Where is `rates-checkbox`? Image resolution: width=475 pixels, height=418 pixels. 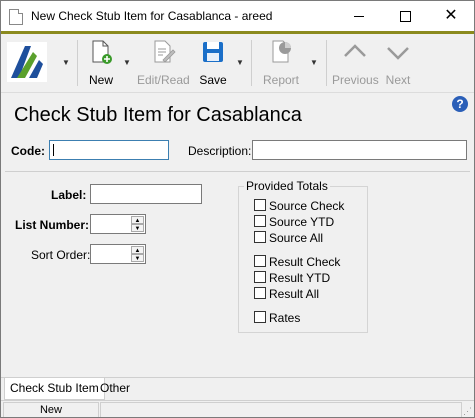
rates-checkbox is located at coordinates (260, 317).